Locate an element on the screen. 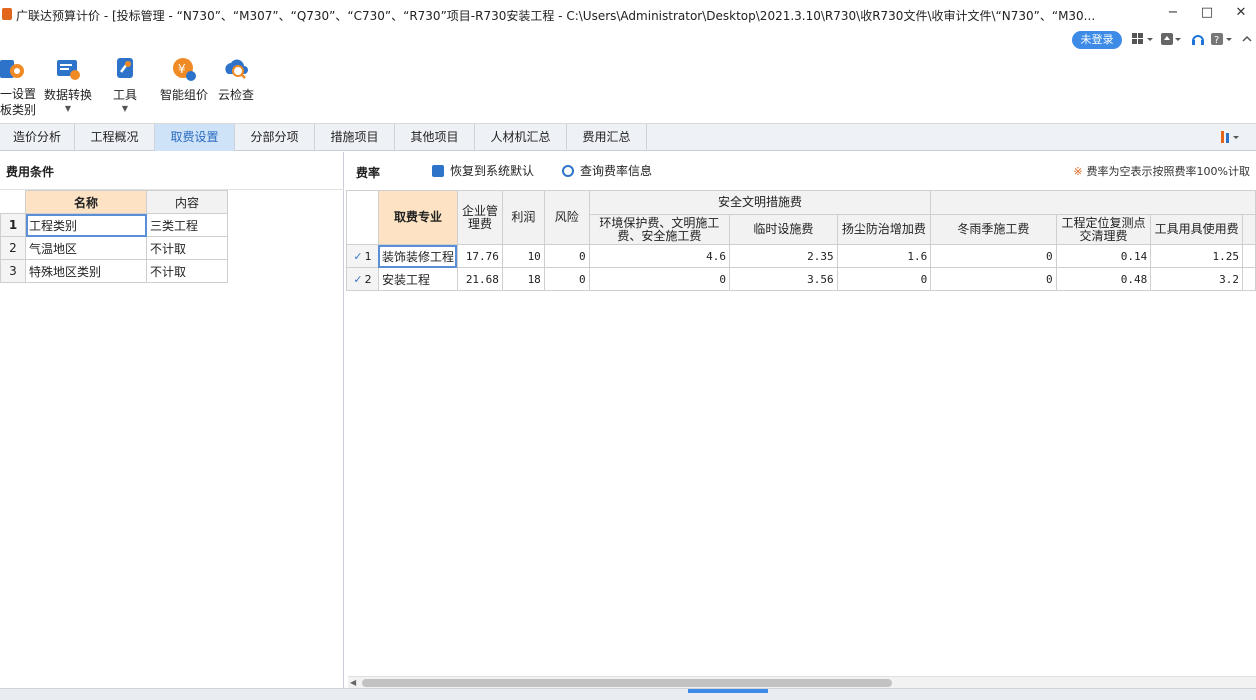  condition-name-cell: 工程类别 is located at coordinates (86, 225).